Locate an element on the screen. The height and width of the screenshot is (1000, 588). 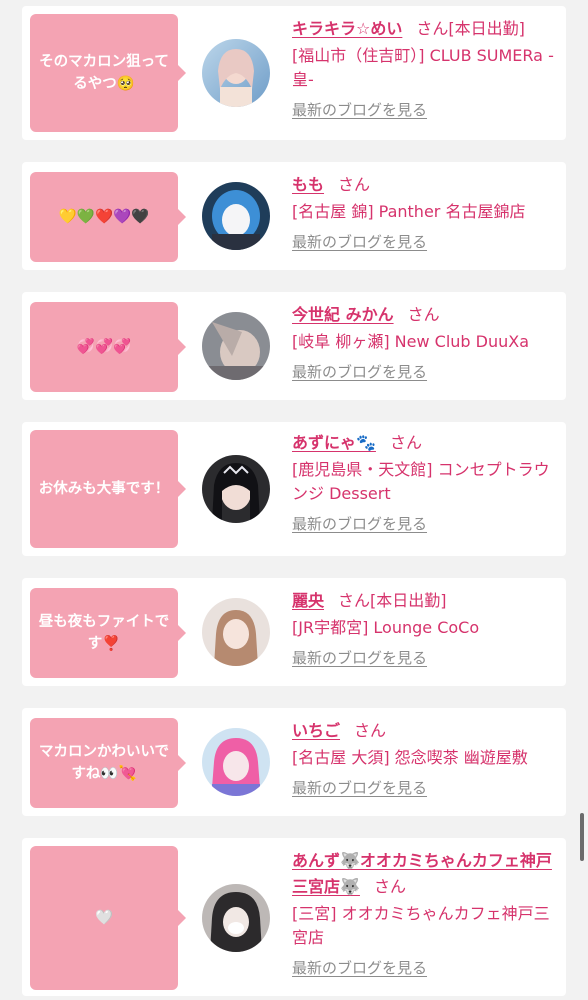
comment-bubble: 昼も夜もファイトです❣️ is located at coordinates (108, 633).